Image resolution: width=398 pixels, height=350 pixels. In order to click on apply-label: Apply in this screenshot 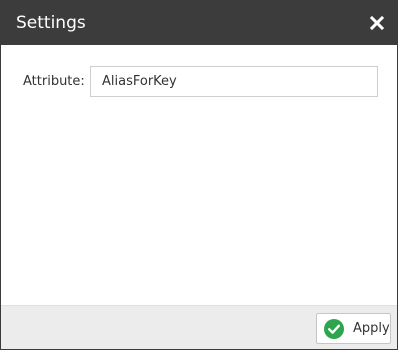, I will do `click(371, 328)`.